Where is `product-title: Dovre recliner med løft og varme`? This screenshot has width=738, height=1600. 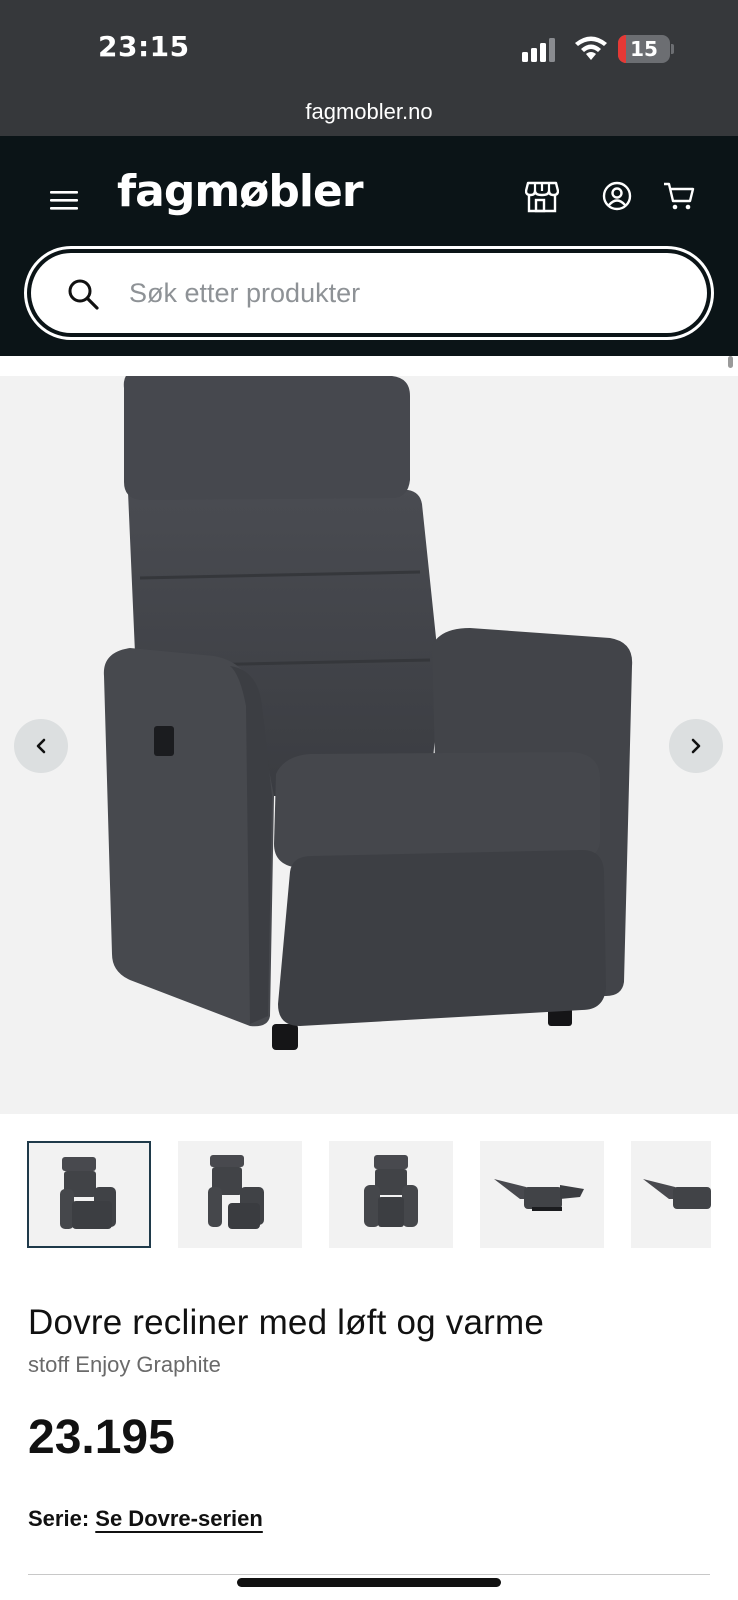 product-title: Dovre recliner med løft og varme is located at coordinates (286, 1322).